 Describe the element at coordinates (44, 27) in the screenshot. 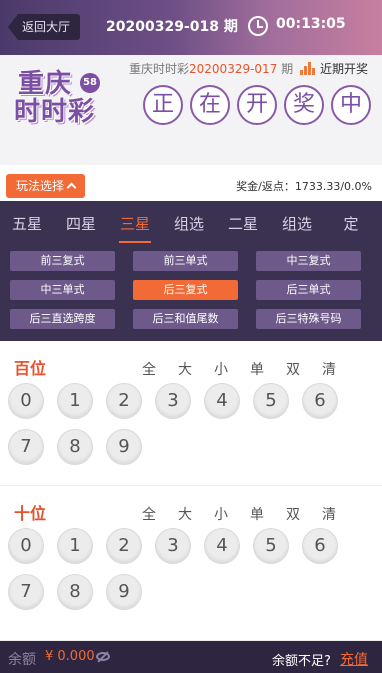

I see `back-to-lobby-button: 返回大厅` at that location.